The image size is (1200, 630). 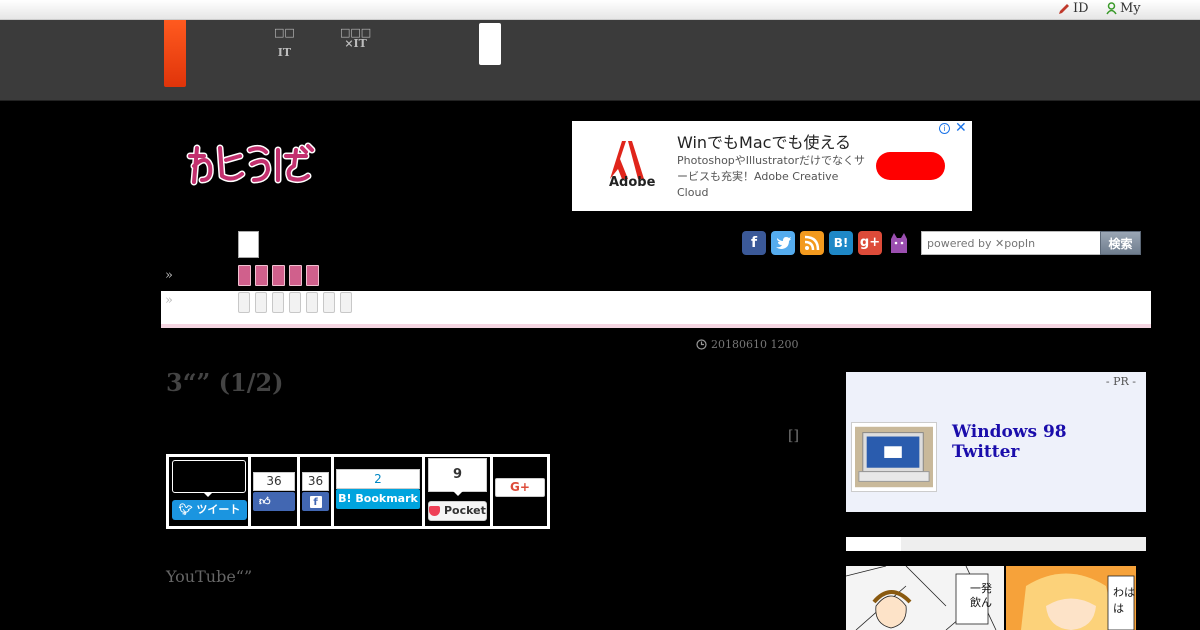 I want to click on pocket-button: Pocket, so click(x=457, y=511).